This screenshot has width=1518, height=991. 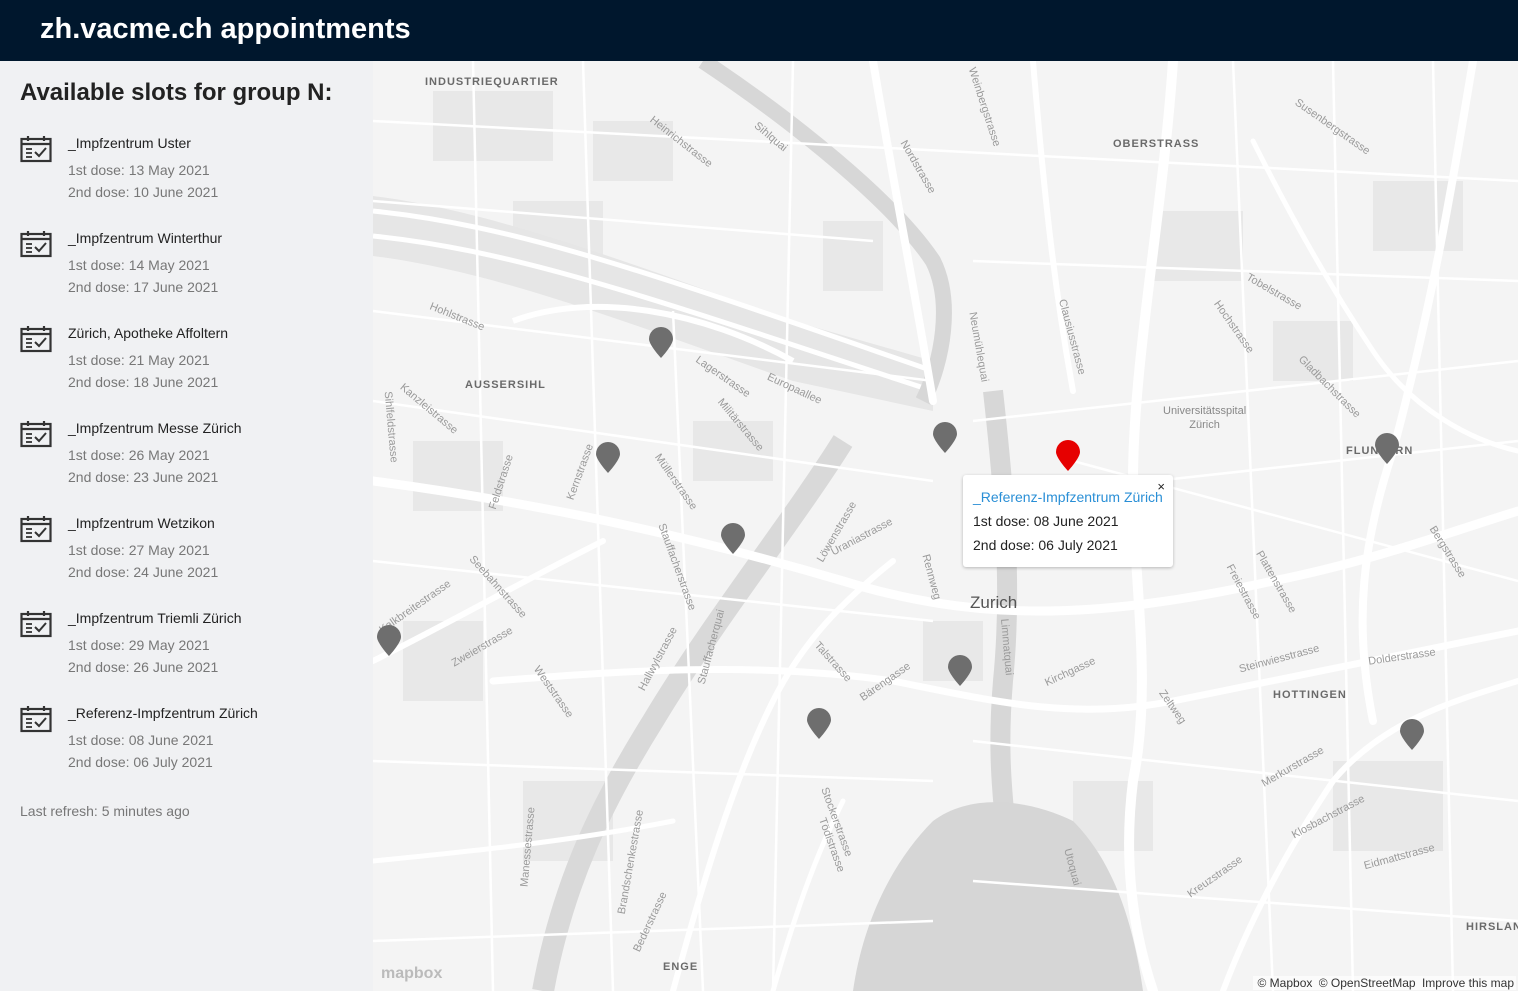 What do you see at coordinates (139, 265) in the screenshot?
I see `slot-dose1: 1st dose: 14 May 2021` at bounding box center [139, 265].